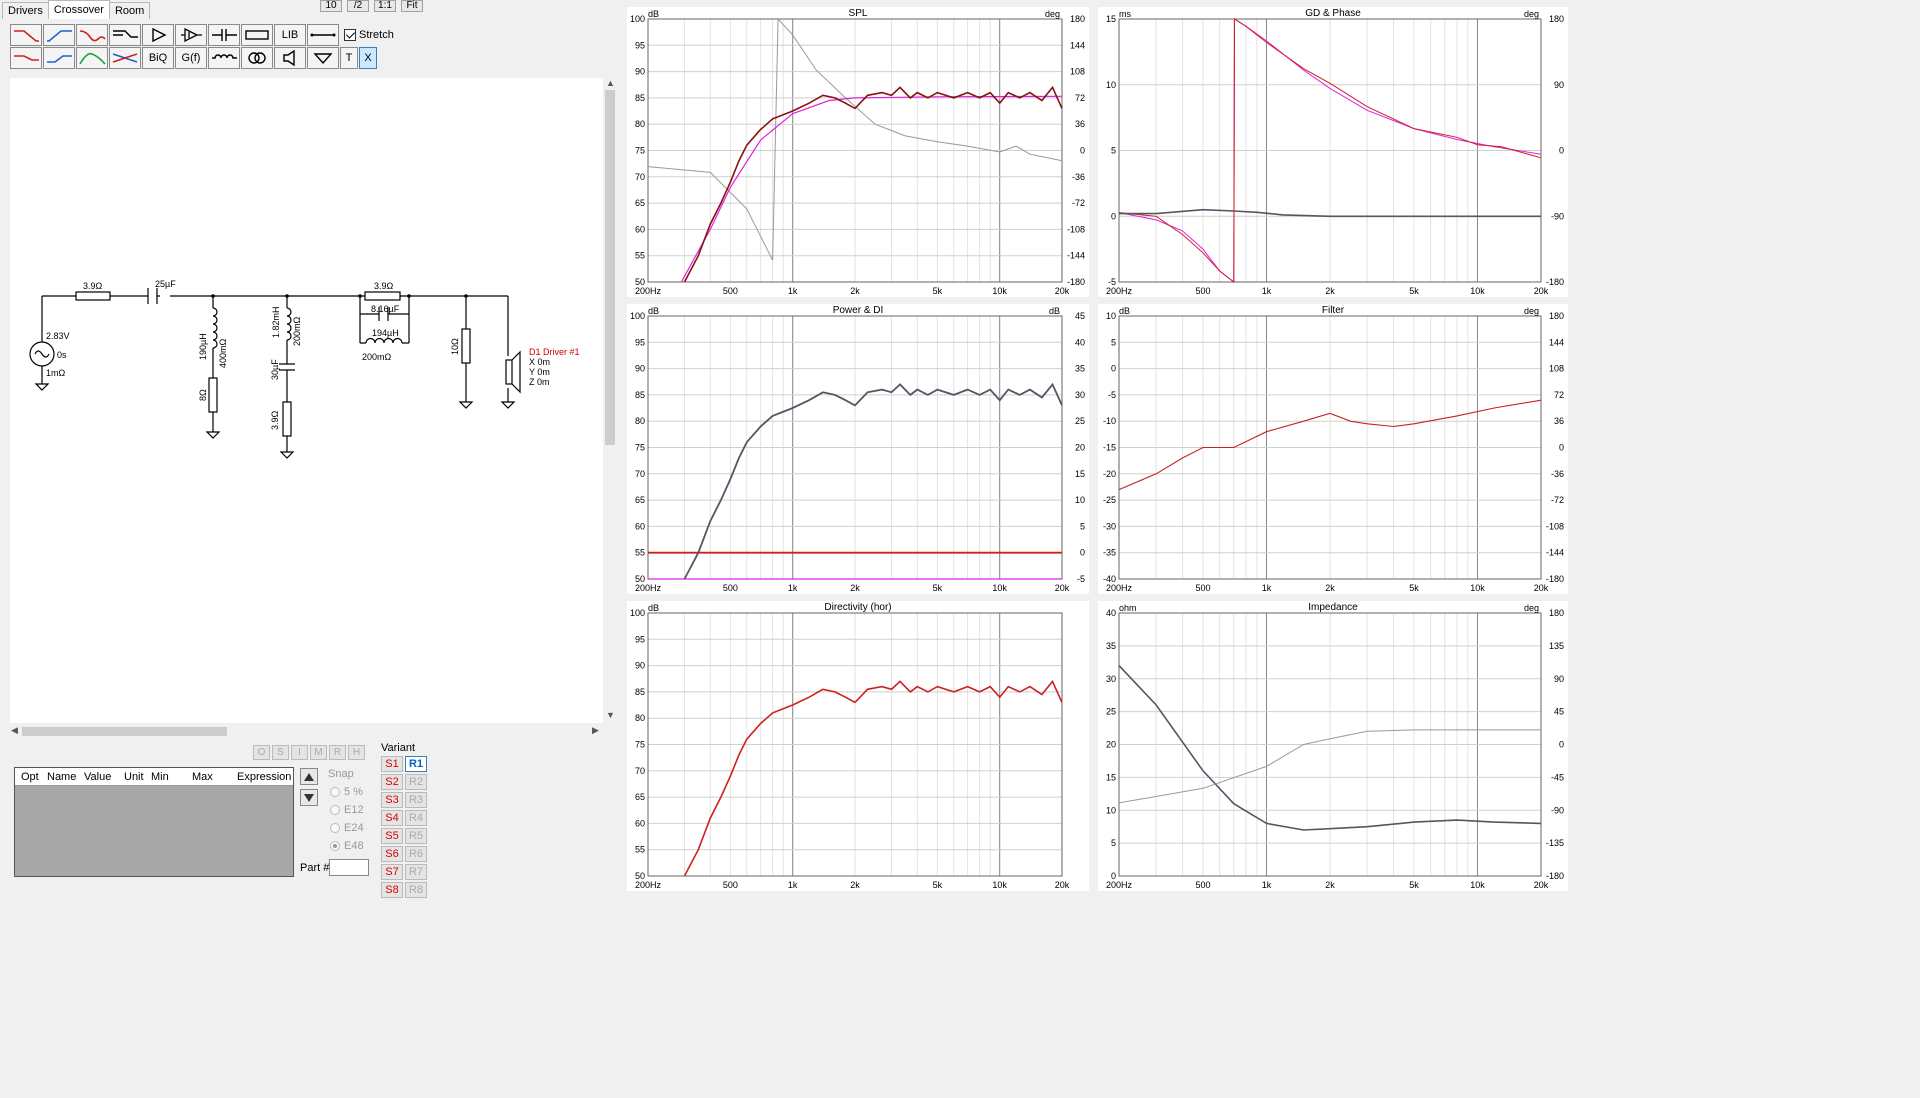 This screenshot has width=1920, height=1098. Describe the element at coordinates (392, 854) in the screenshot. I see `variant-s6-button: S6` at that location.